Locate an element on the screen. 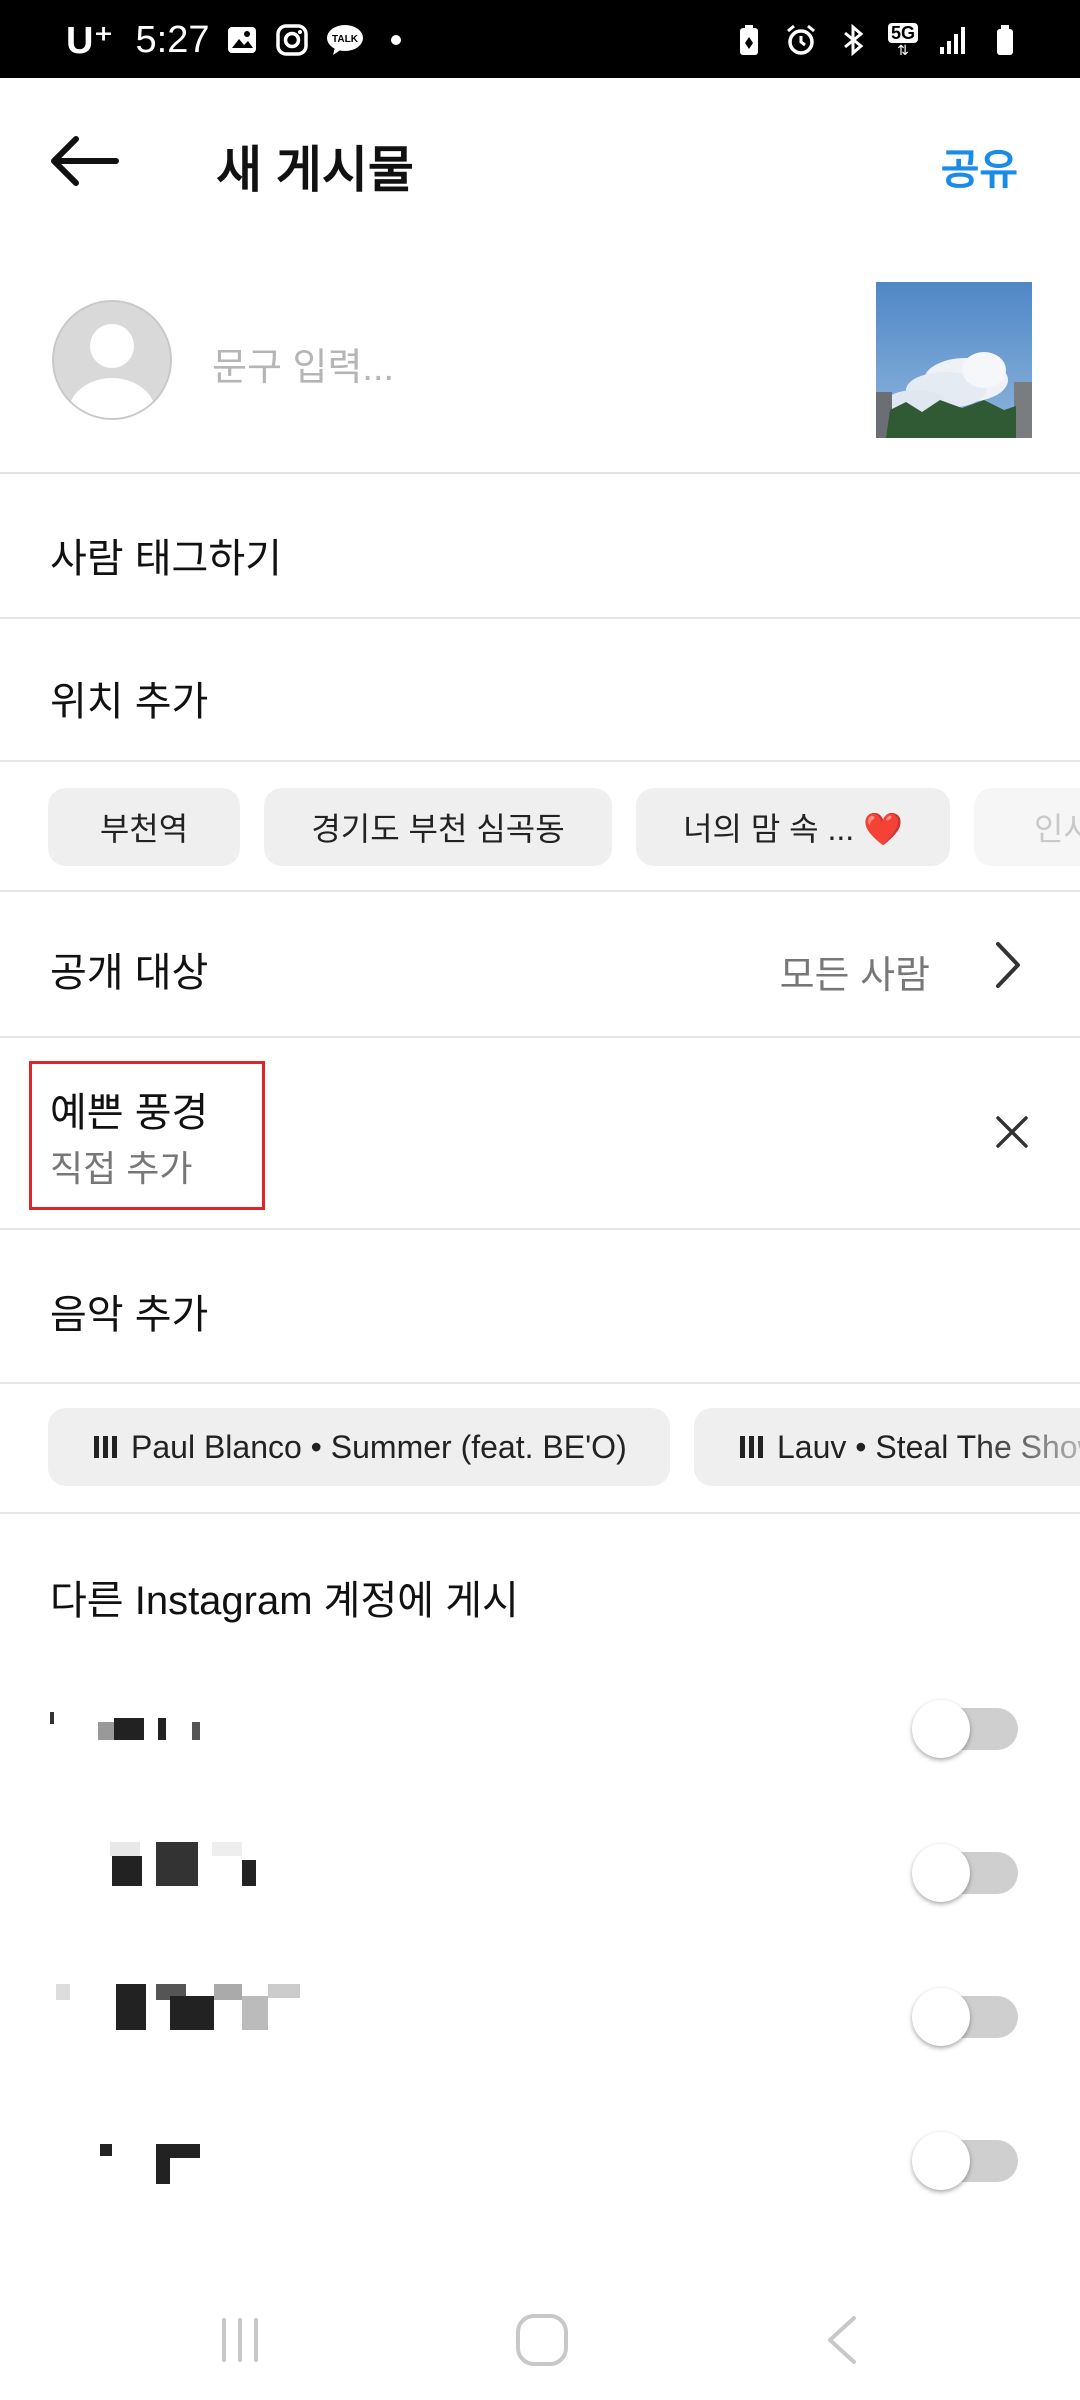 The width and height of the screenshot is (1080, 2400). other-accounts-title: 다른 Instagram 계정에 게시 is located at coordinates (284, 1601).